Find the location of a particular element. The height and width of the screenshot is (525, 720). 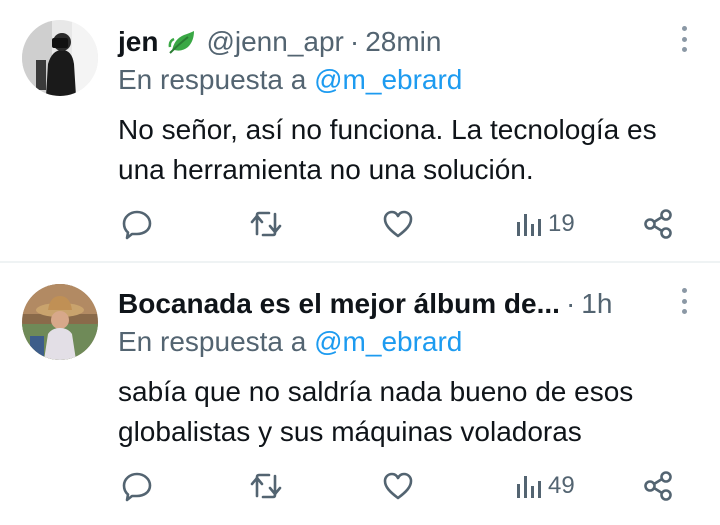

views-button: 19 is located at coordinates (544, 224).